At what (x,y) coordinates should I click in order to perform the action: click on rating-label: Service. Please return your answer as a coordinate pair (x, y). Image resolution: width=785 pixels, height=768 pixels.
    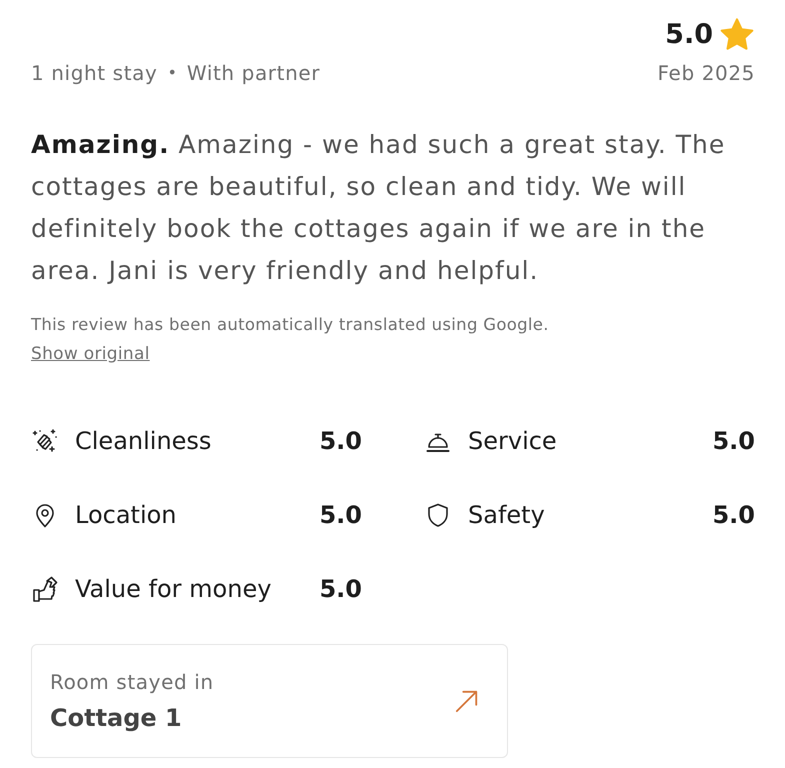
    Looking at the image, I should click on (513, 441).